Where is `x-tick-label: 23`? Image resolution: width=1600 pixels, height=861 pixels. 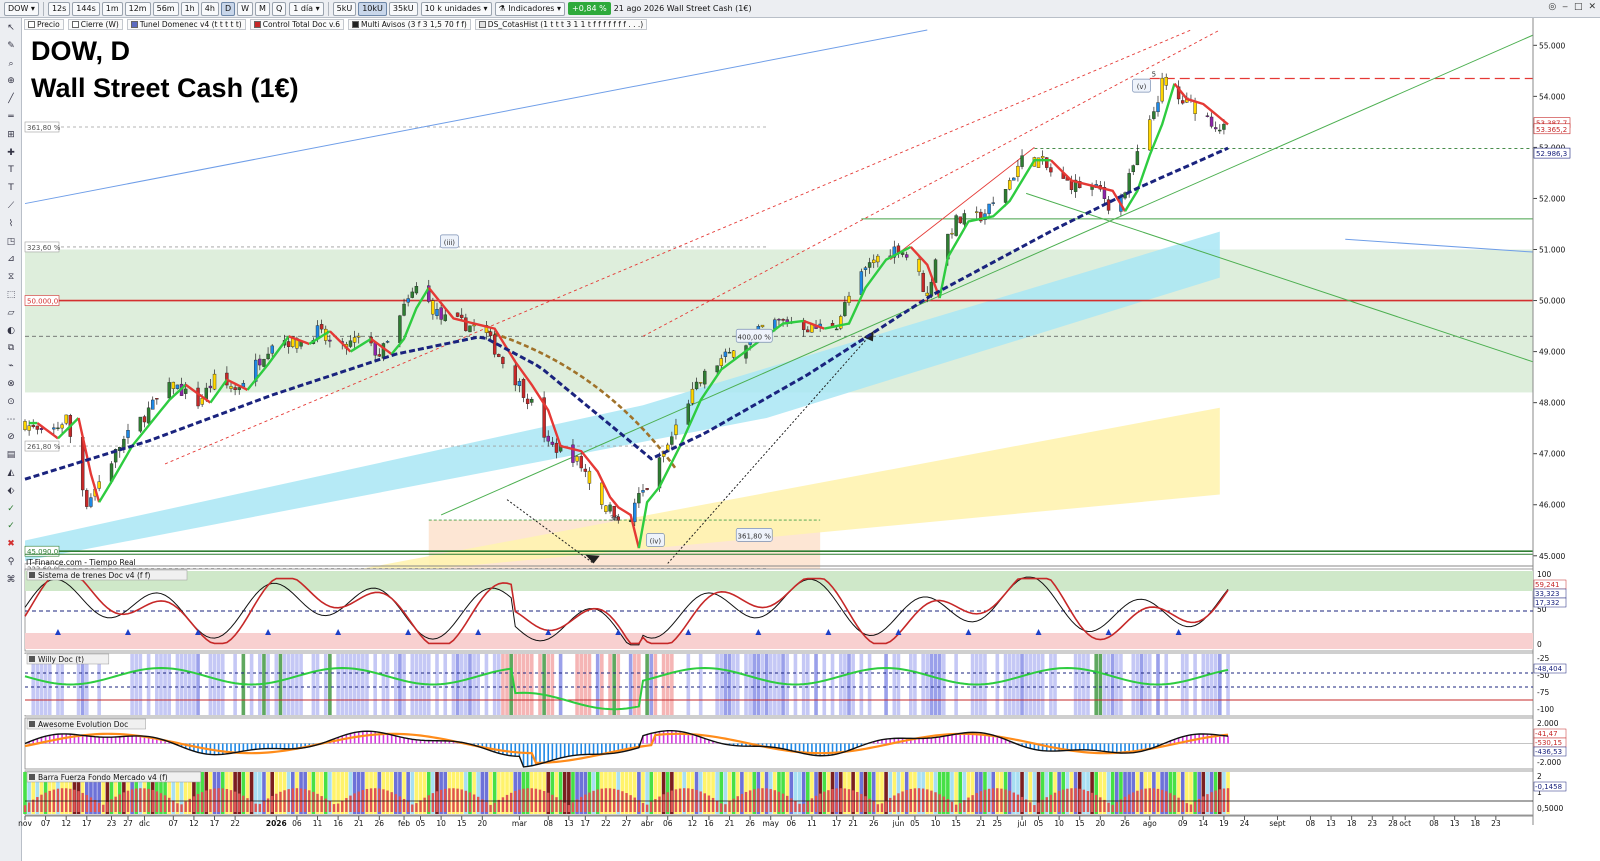
x-tick-label: 23 is located at coordinates (112, 823).